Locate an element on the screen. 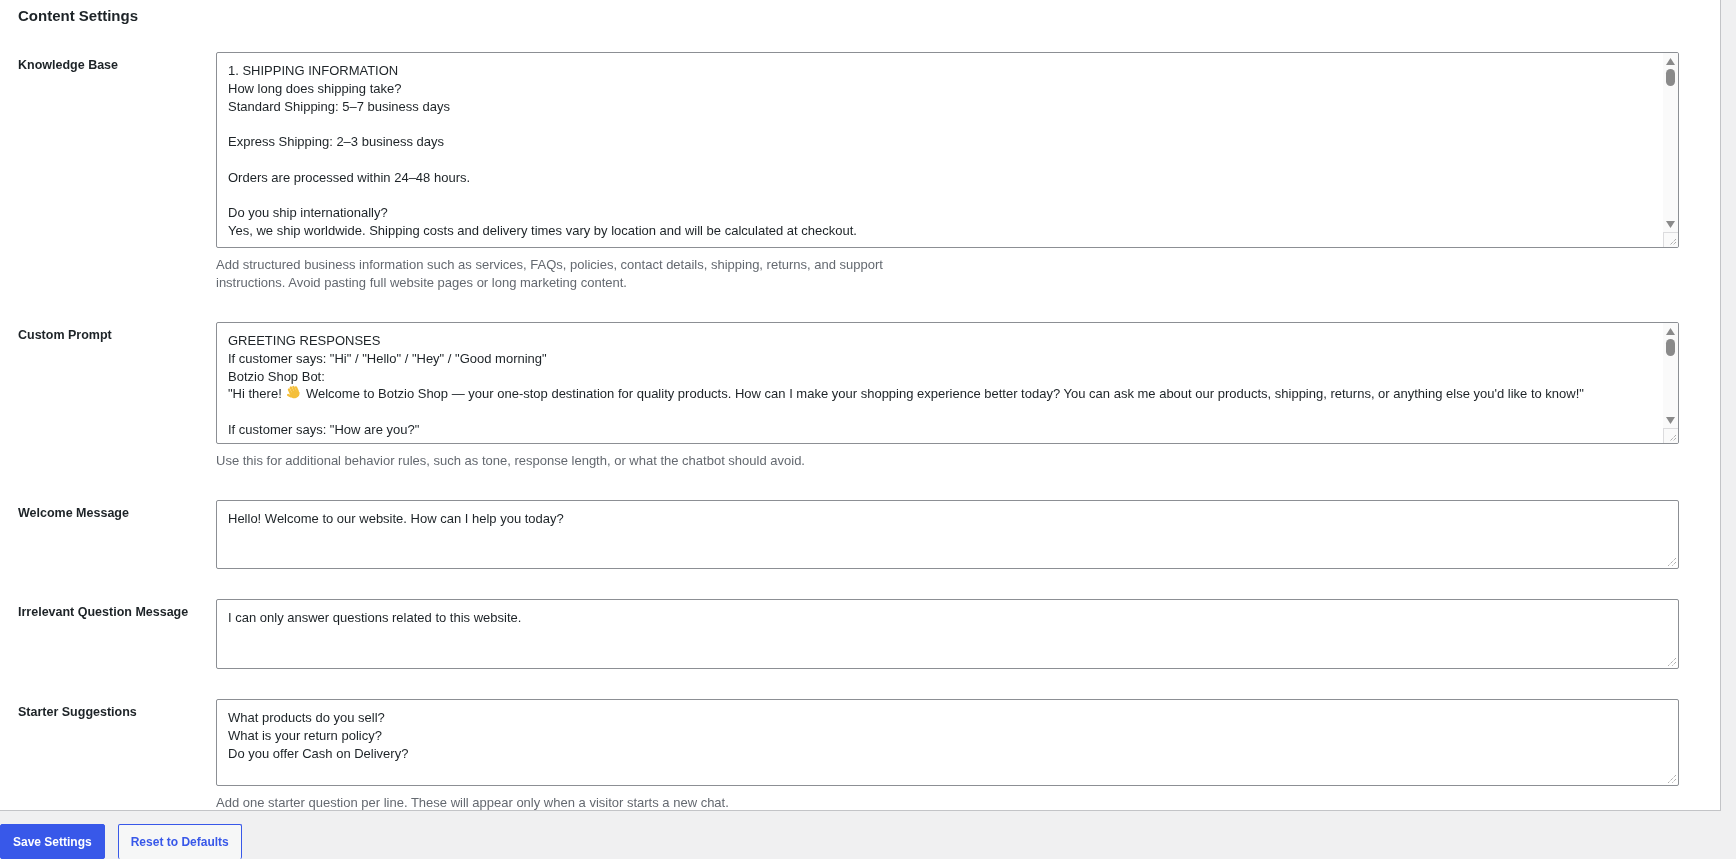 This screenshot has height=859, width=1736. waving-hand-icon is located at coordinates (294, 393).